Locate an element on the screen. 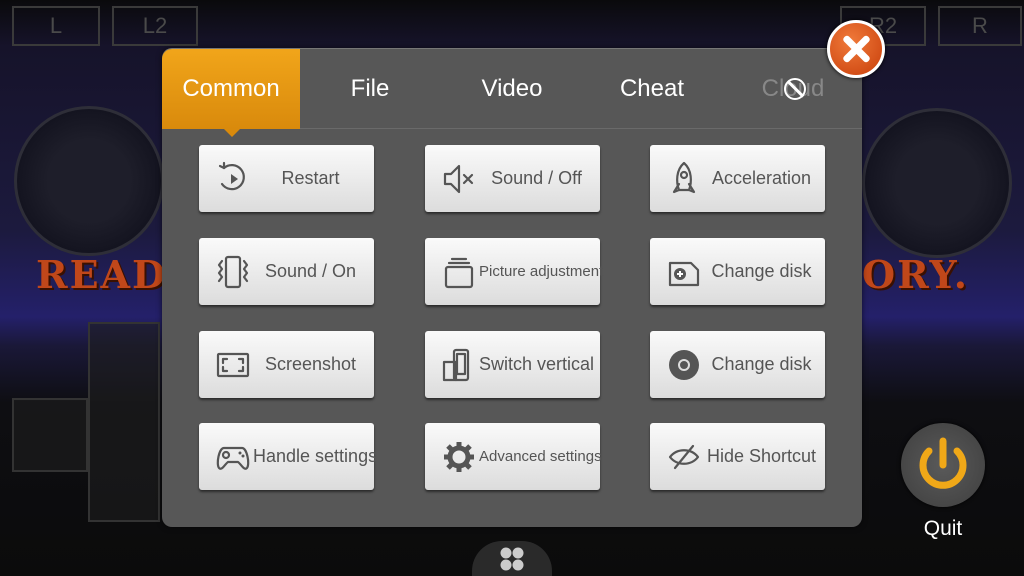  button-advanced-settings-10: Advanced settings is located at coordinates (513, 456).